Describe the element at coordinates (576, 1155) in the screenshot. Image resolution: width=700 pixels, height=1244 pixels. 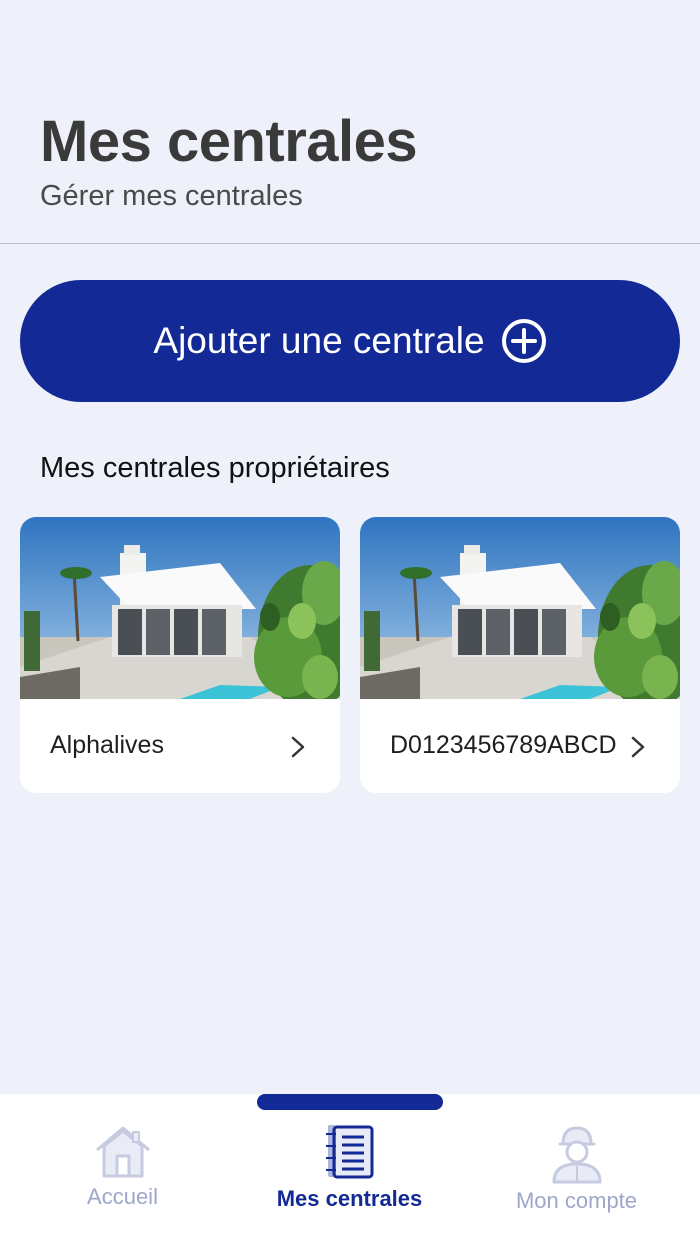
I see `user-icon` at that location.